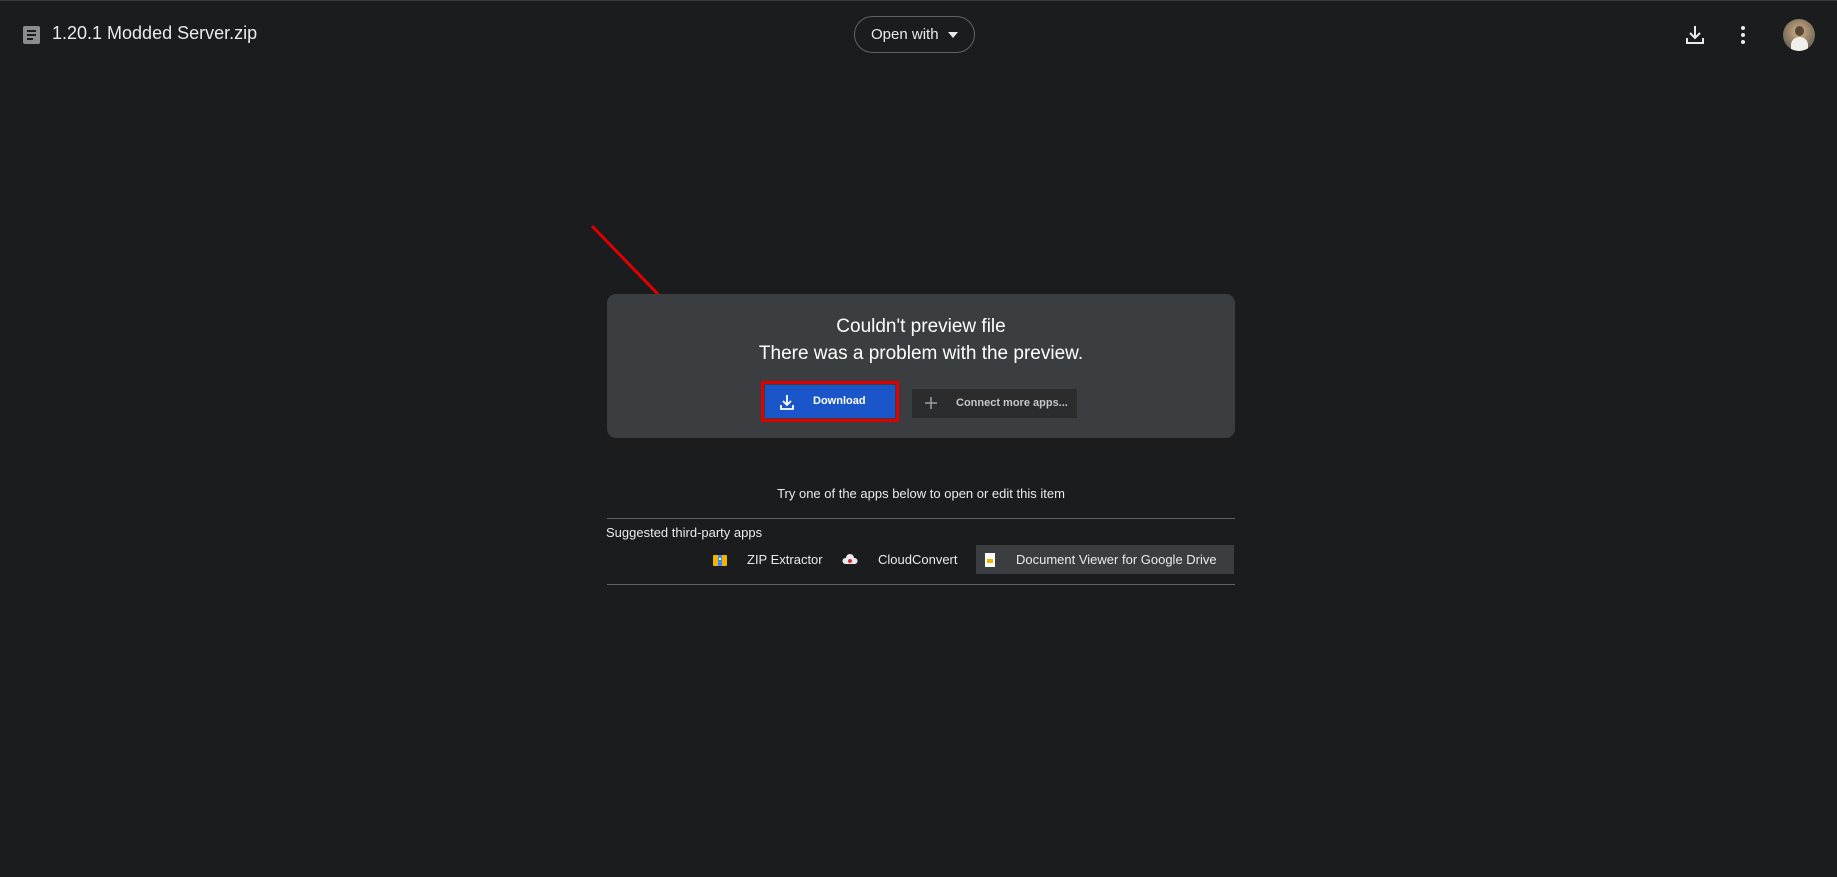 This screenshot has height=877, width=1837. What do you see at coordinates (720, 560) in the screenshot?
I see `zip-extractor-icon` at bounding box center [720, 560].